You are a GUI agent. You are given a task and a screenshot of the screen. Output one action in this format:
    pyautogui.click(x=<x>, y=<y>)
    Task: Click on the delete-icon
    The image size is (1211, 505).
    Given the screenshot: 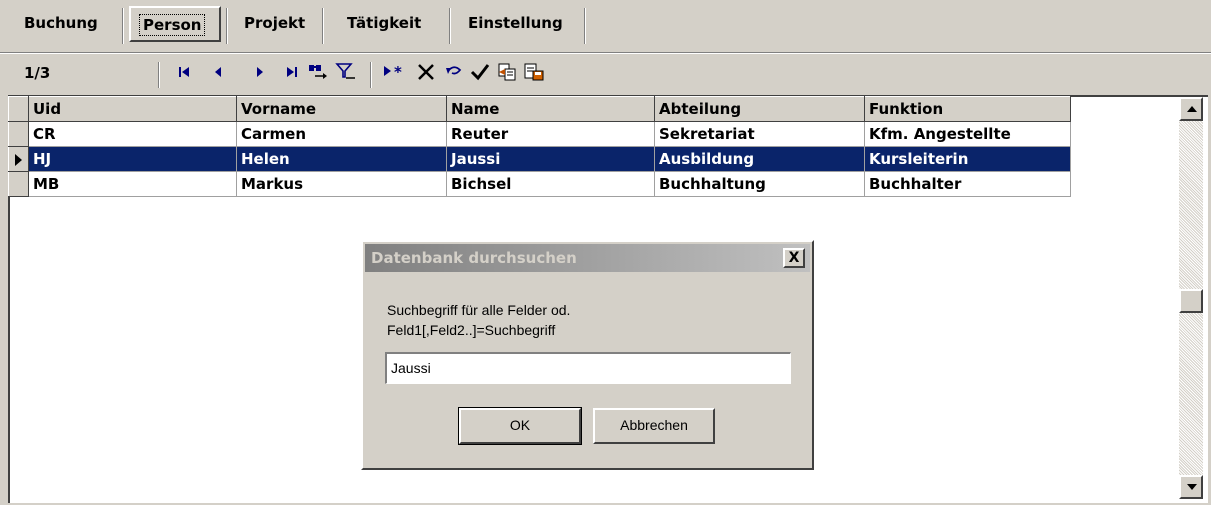 What is the action you would take?
    pyautogui.click(x=426, y=74)
    